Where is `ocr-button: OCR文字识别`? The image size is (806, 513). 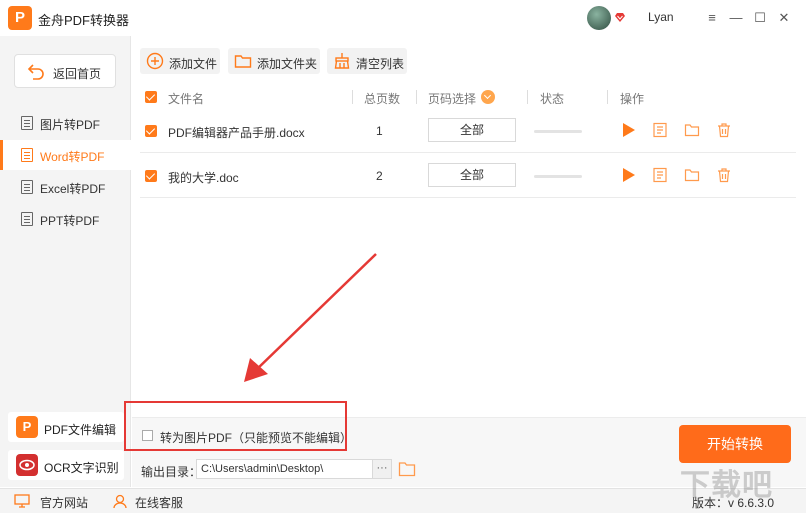 ocr-button: OCR文字识别 is located at coordinates (66, 465).